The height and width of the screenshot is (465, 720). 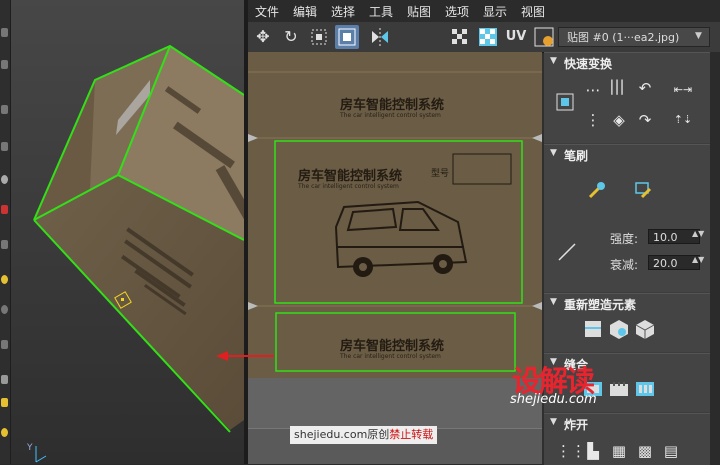 What do you see at coordinates (565, 102) in the screenshot?
I see `align-center-icon` at bounding box center [565, 102].